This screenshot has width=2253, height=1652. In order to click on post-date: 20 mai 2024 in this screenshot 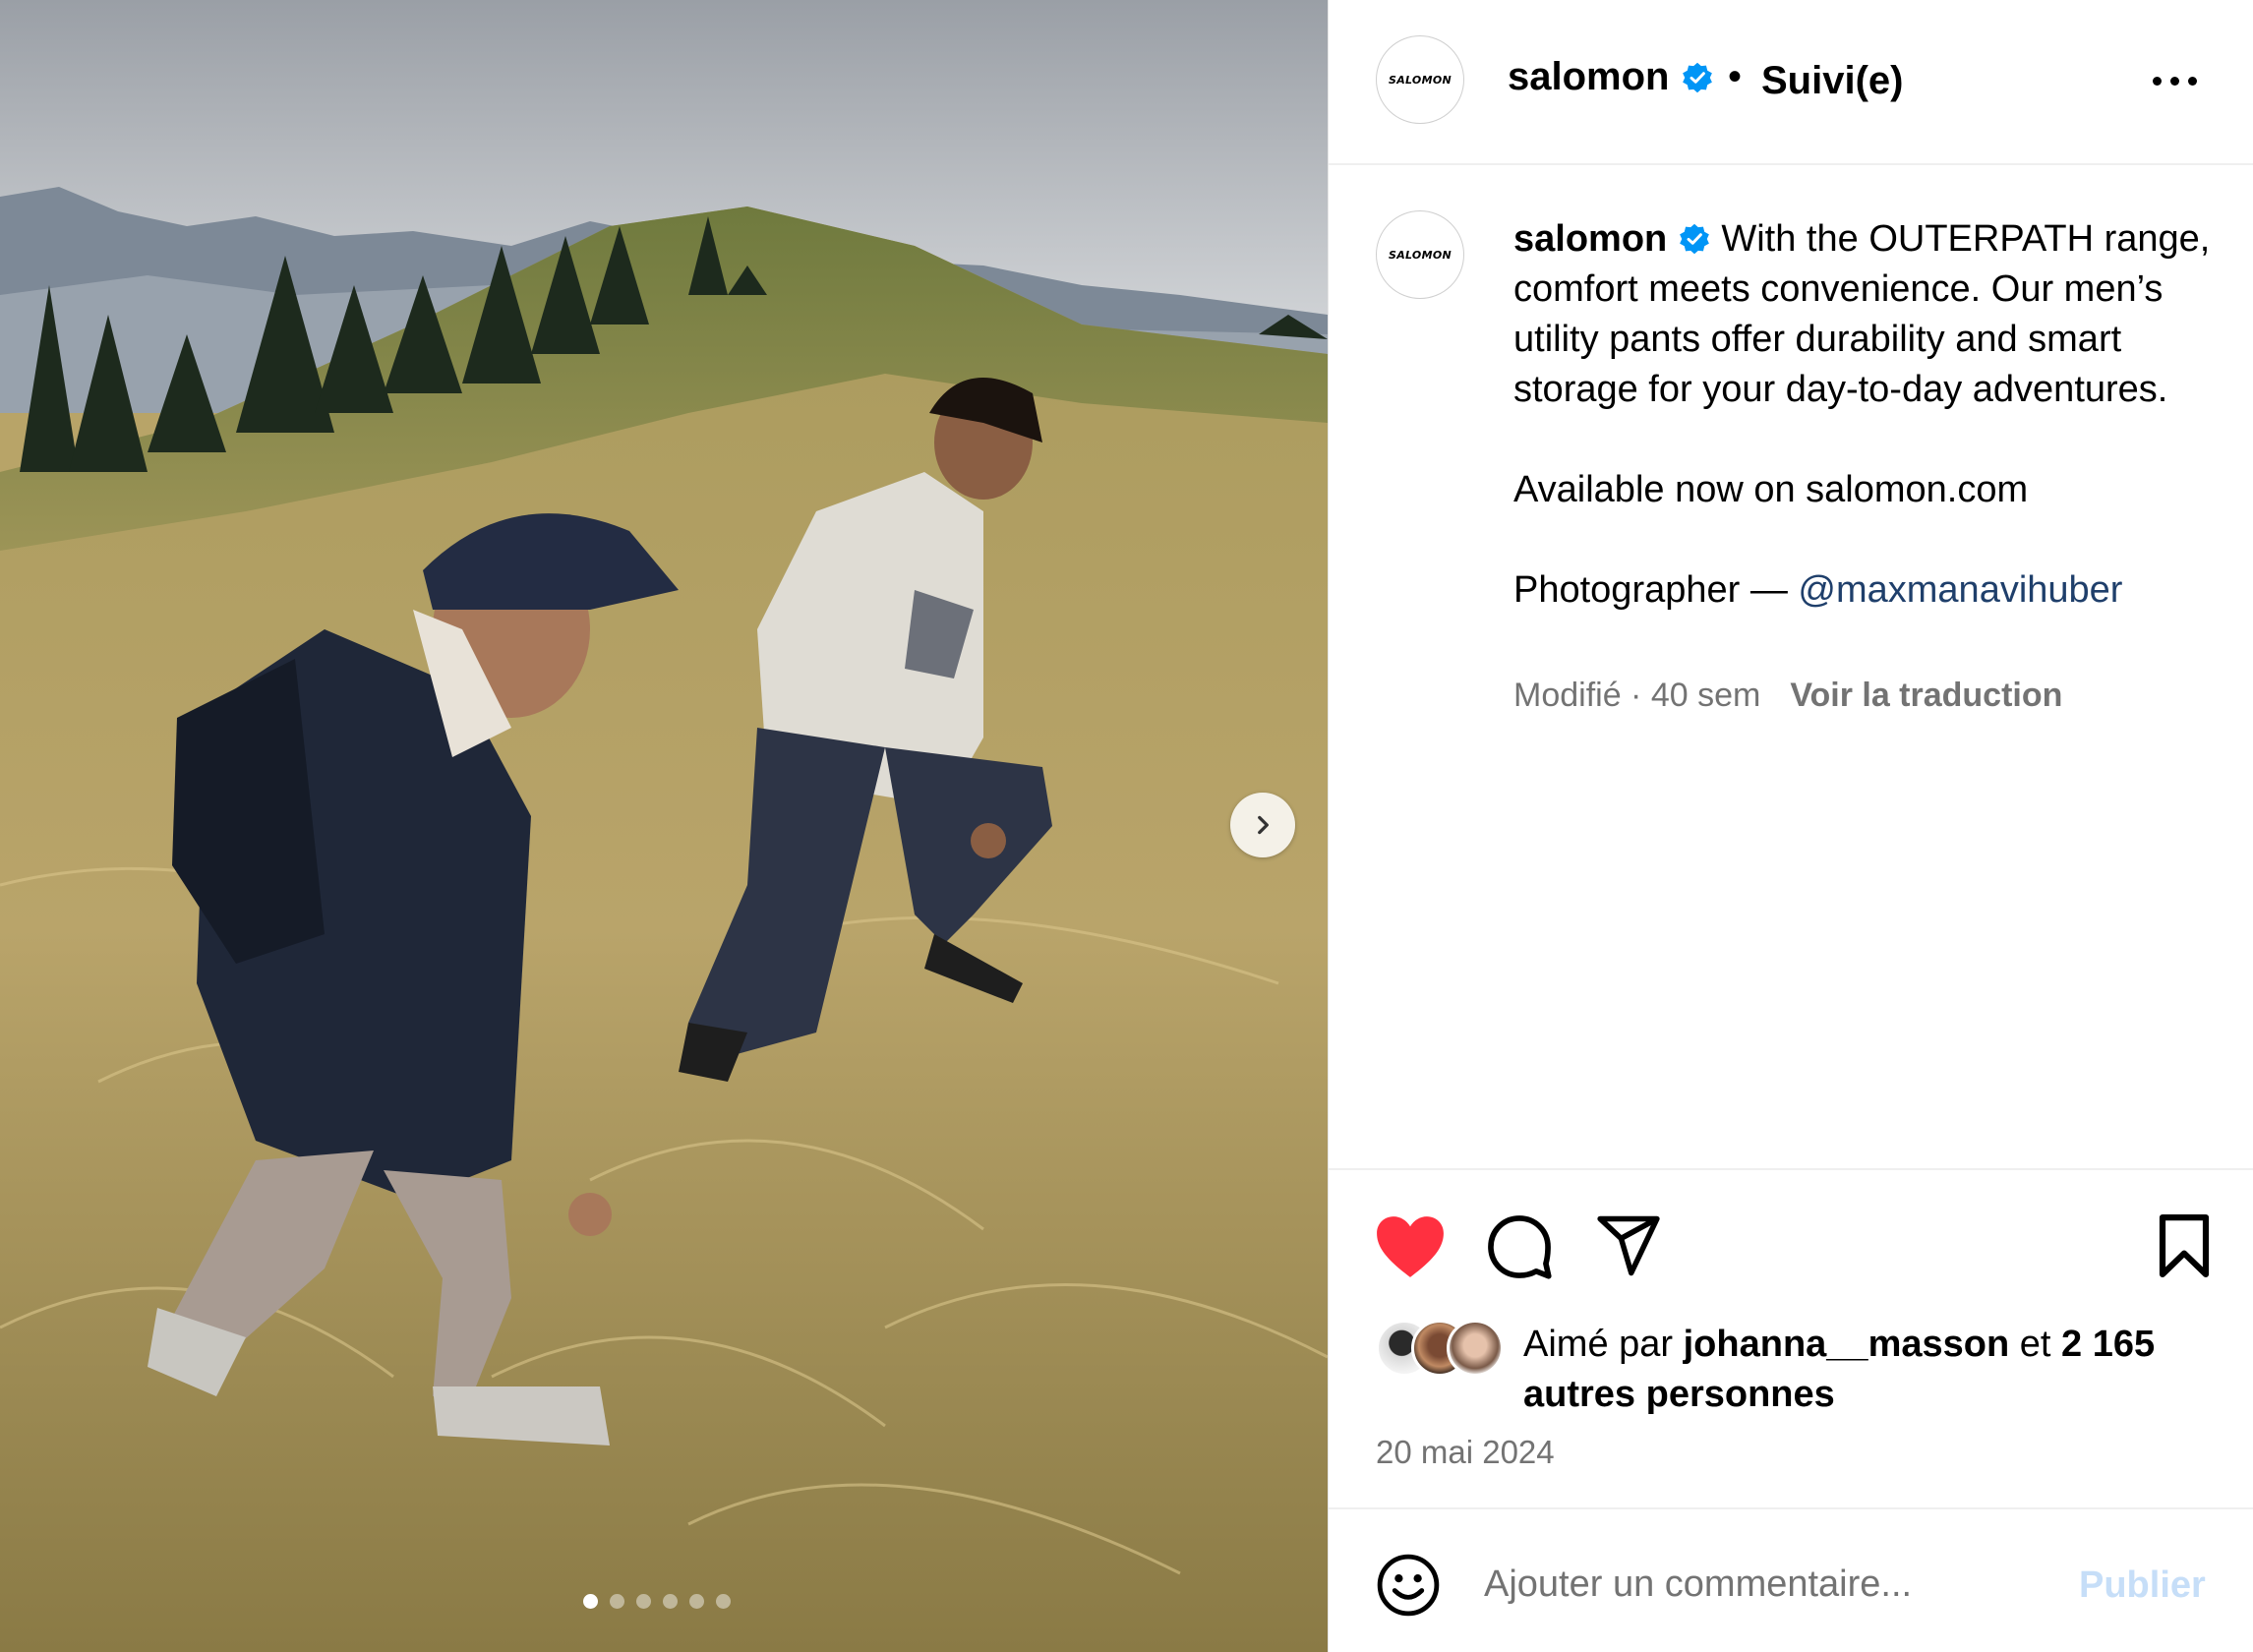, I will do `click(1465, 1452)`.